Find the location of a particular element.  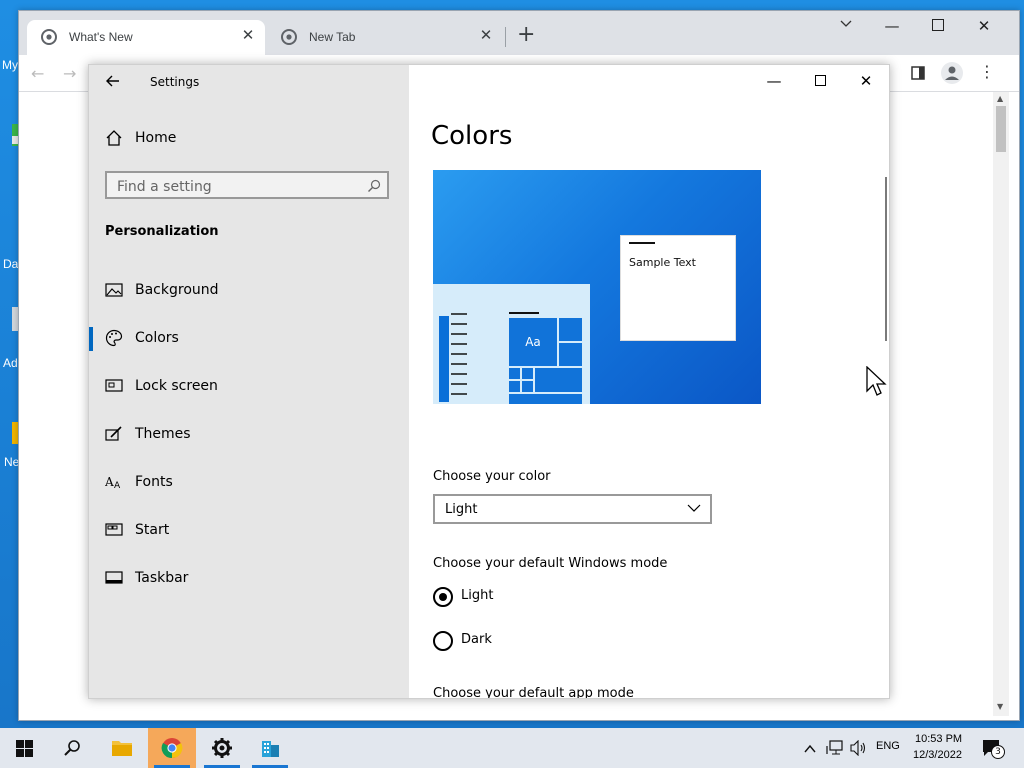

search-button is located at coordinates (72, 748).